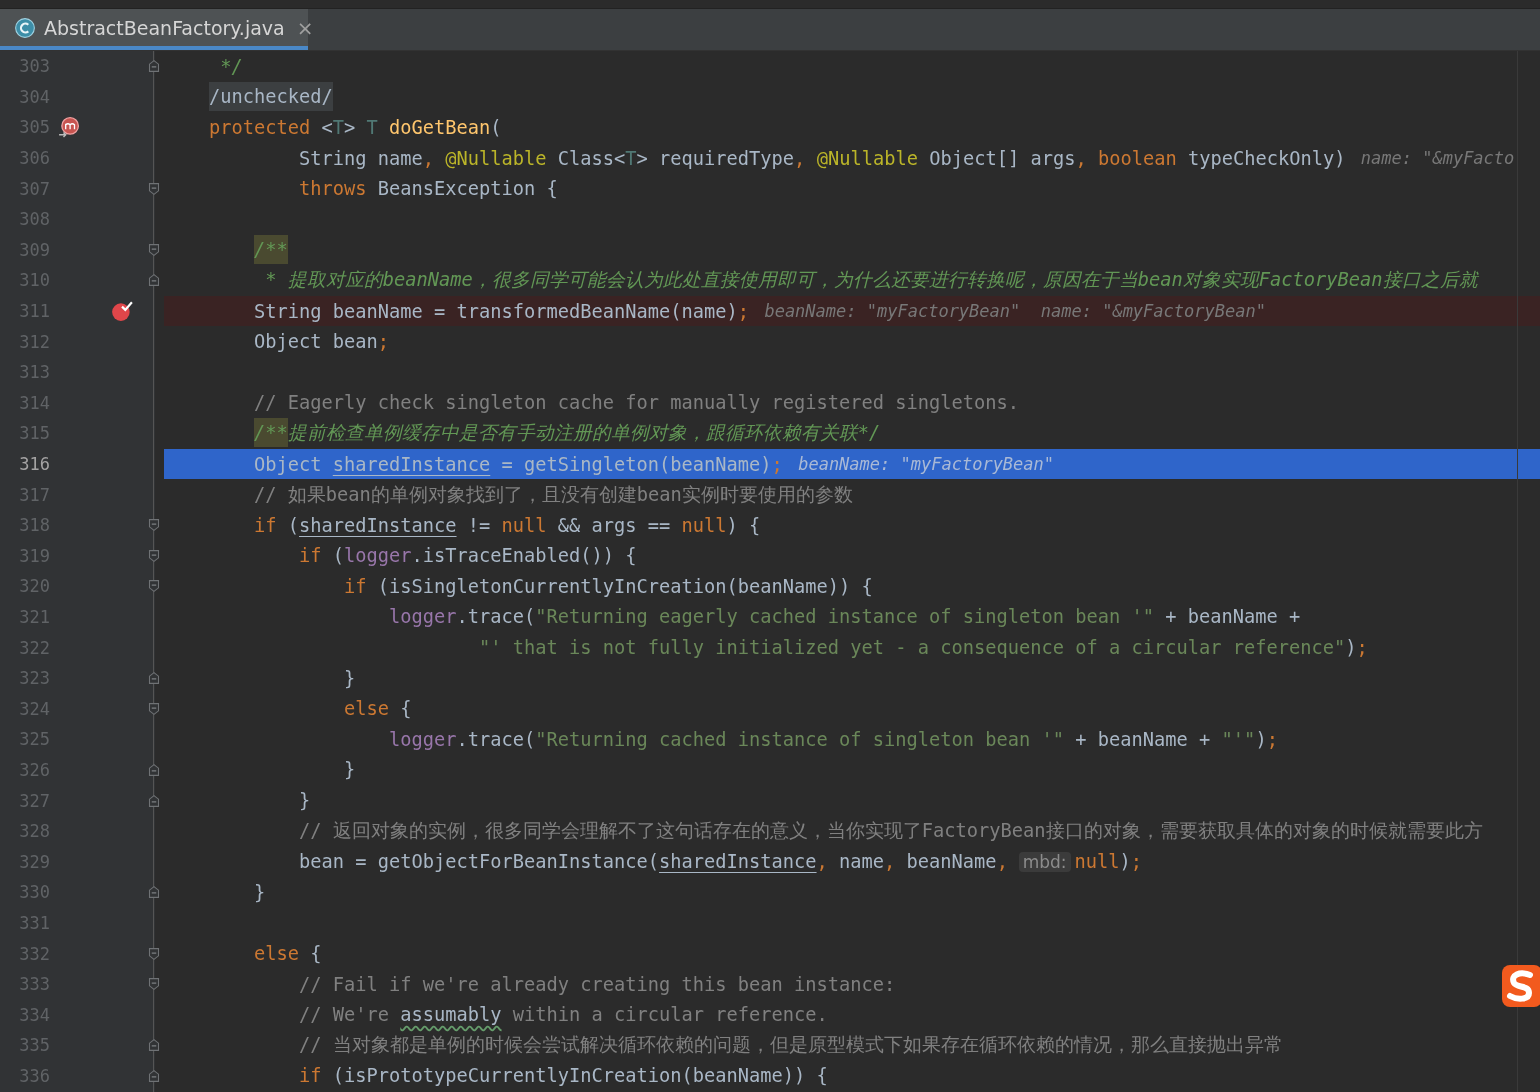  Describe the element at coordinates (563, 1076) in the screenshot. I see `code-text: if (isPrototypeCurrentlyInCreation(beanName)) {` at that location.